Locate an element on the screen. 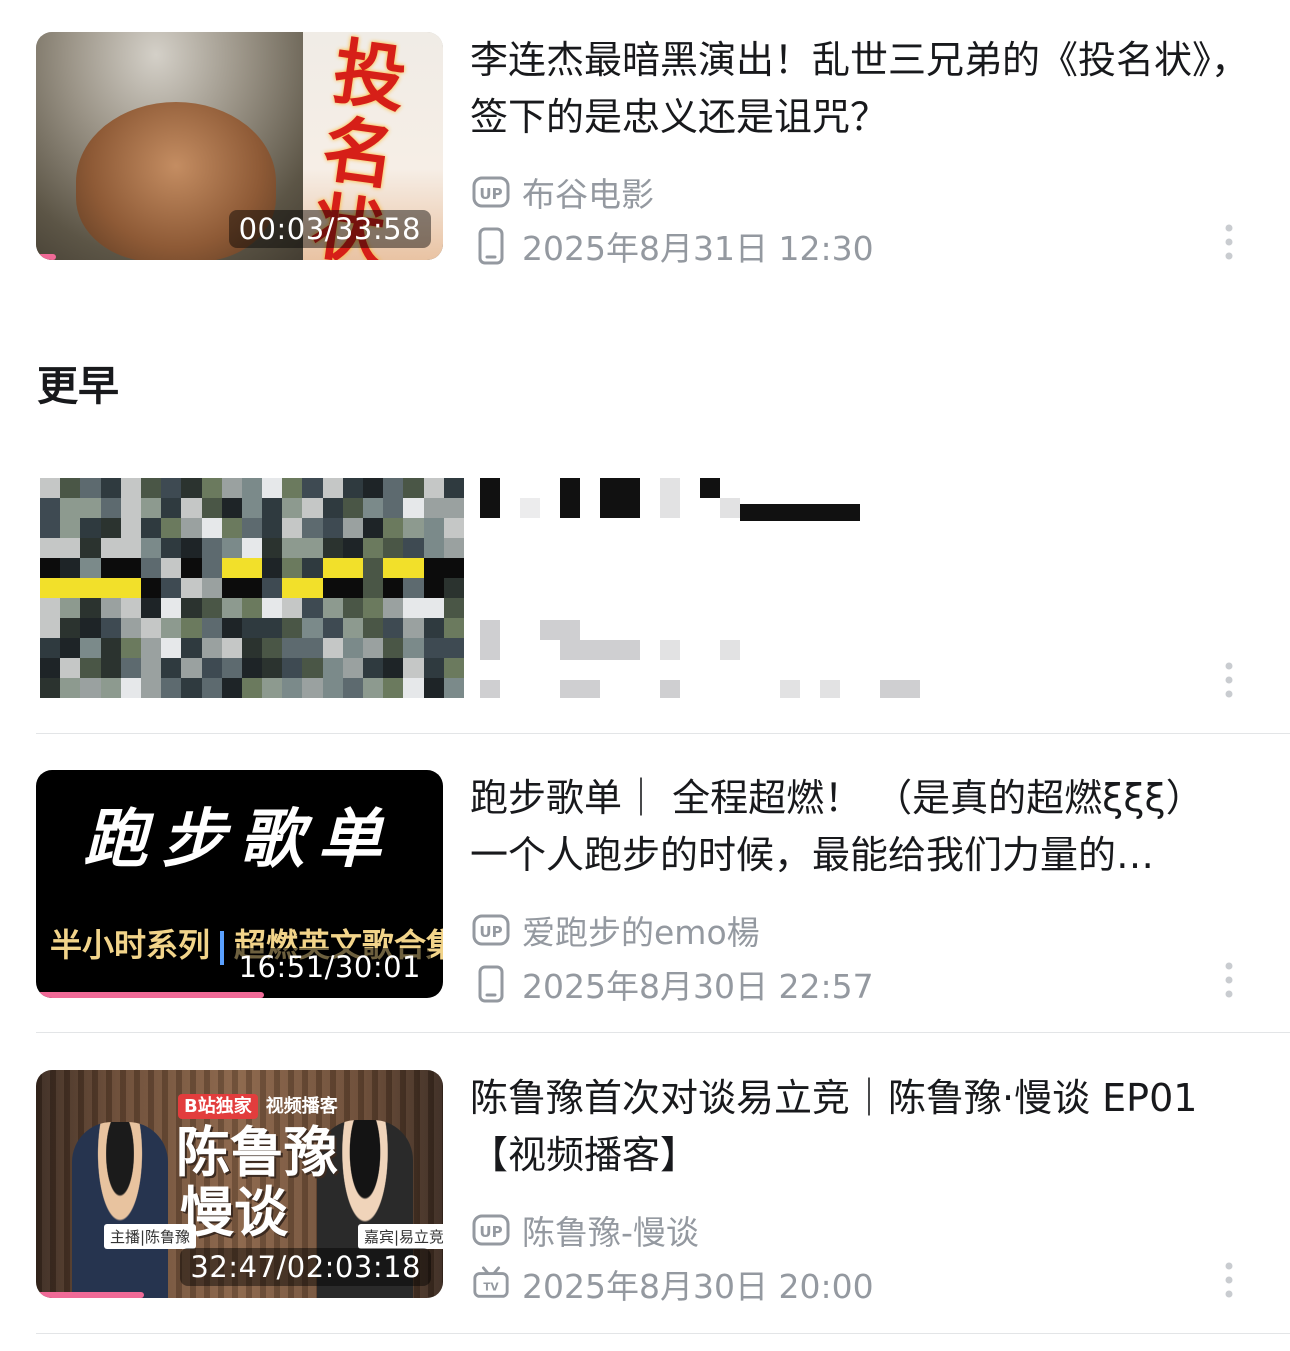  watch-time-row: TV 2025年8月30日 20:00 is located at coordinates (673, 1284).